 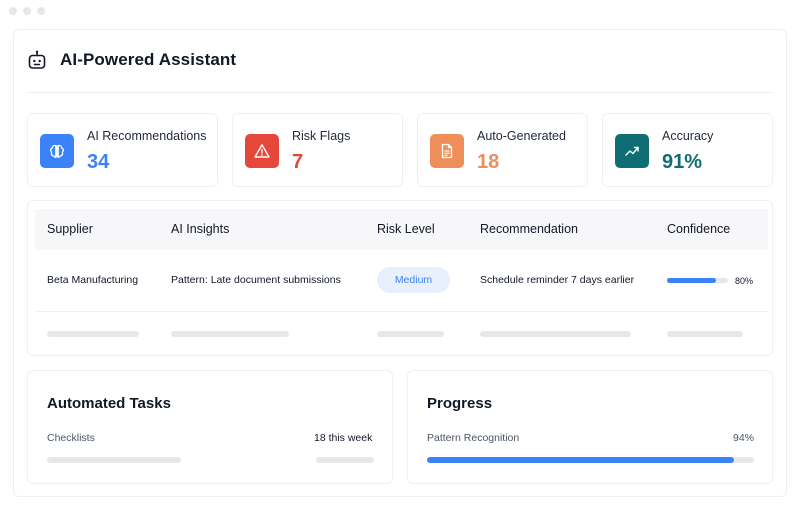 What do you see at coordinates (122, 150) in the screenshot?
I see `stat-card-ai-recommendations: AI Recommendations 34` at bounding box center [122, 150].